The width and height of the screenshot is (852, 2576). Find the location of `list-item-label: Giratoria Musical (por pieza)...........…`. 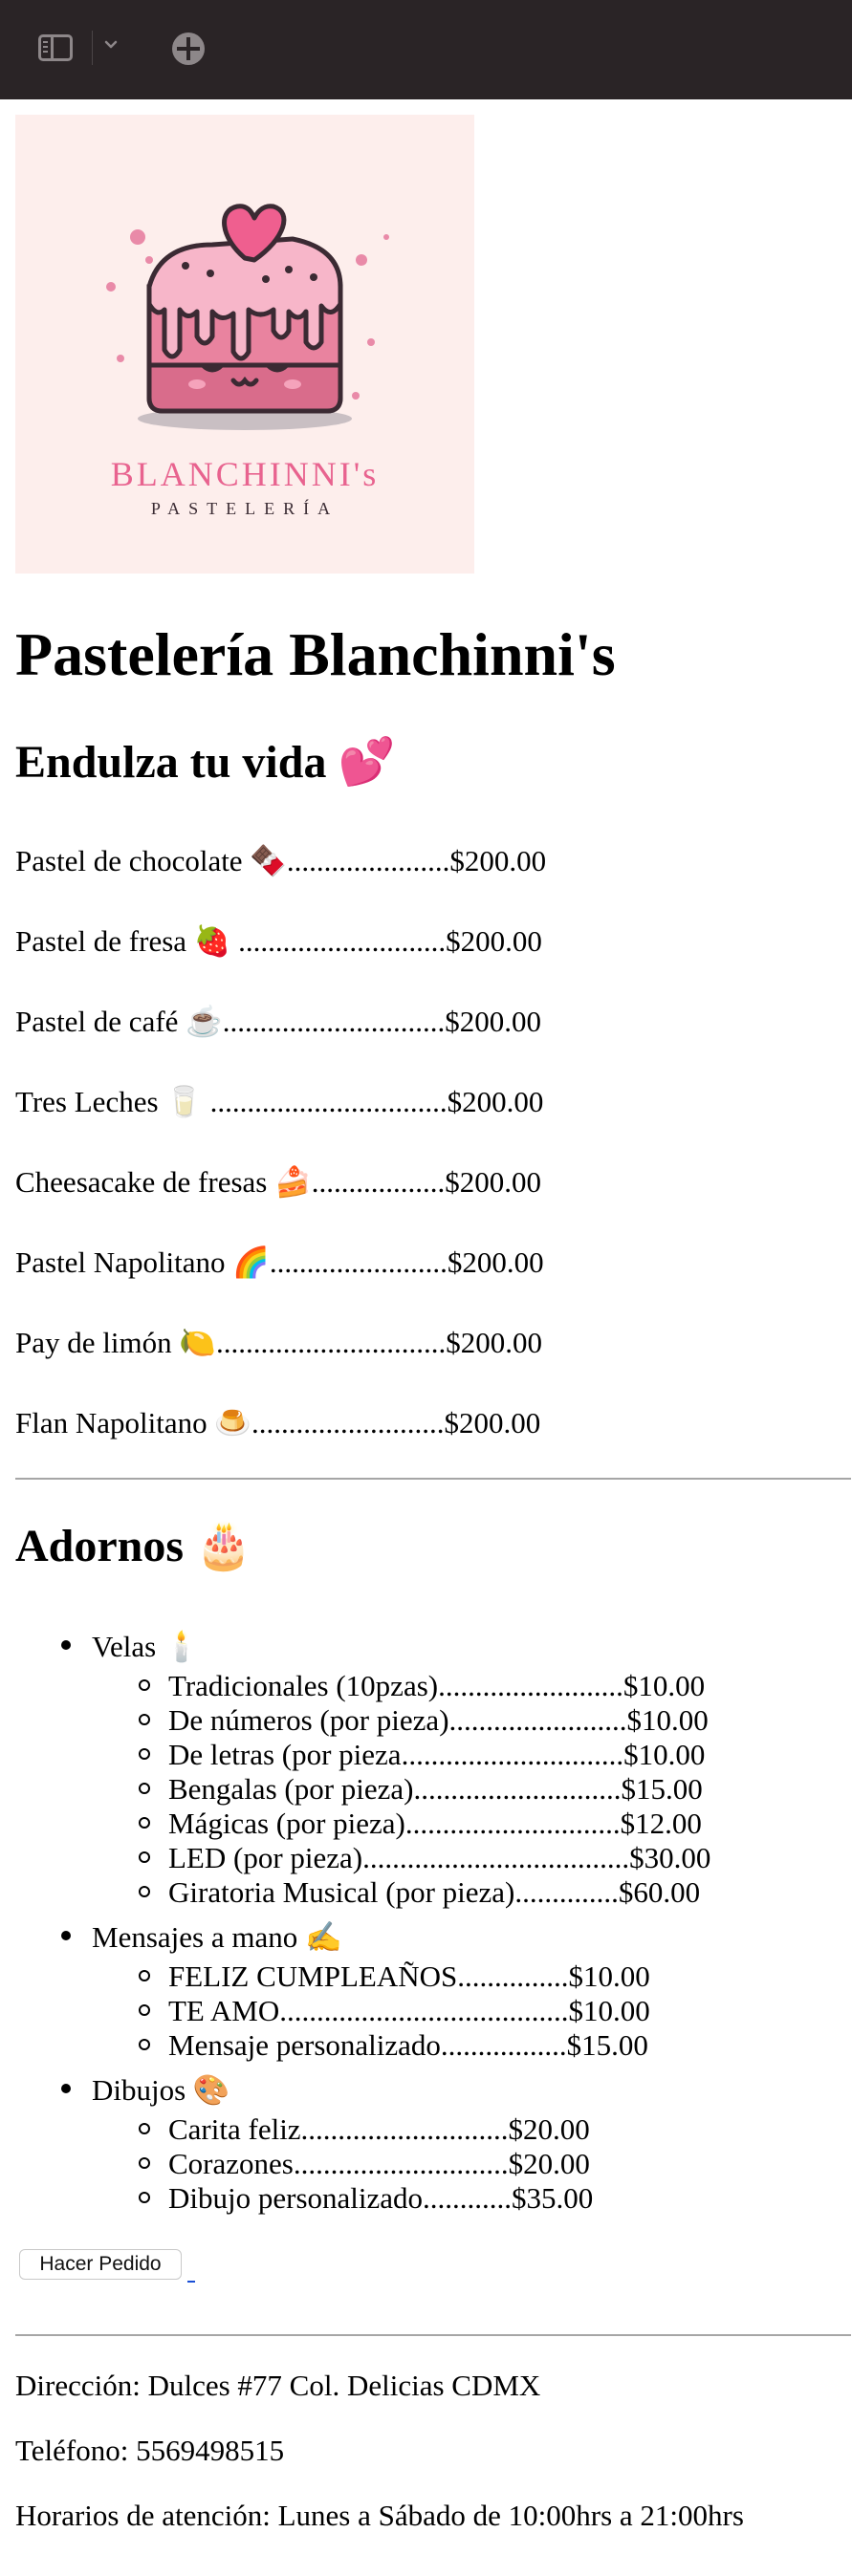

list-item-label: Giratoria Musical (por pieza)...........… is located at coordinates (435, 1892).